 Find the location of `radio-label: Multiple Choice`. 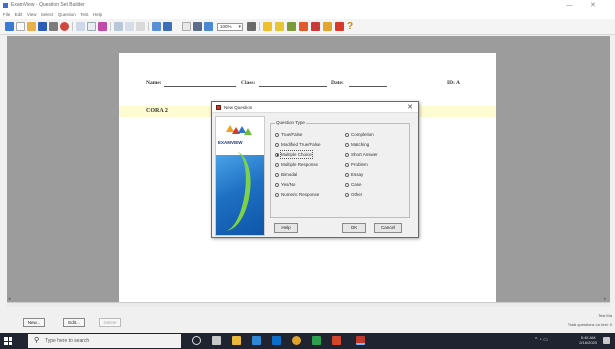

radio-label: Multiple Choice is located at coordinates (296, 154).